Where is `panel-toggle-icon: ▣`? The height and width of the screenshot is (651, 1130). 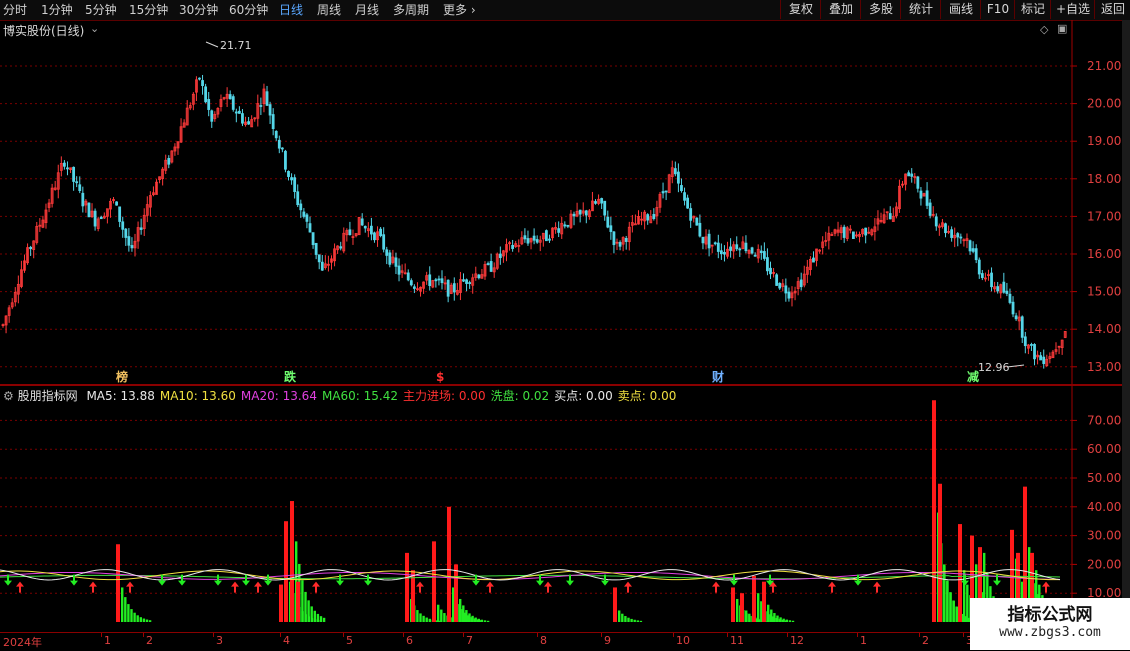
panel-toggle-icon: ▣ is located at coordinates (1062, 28).